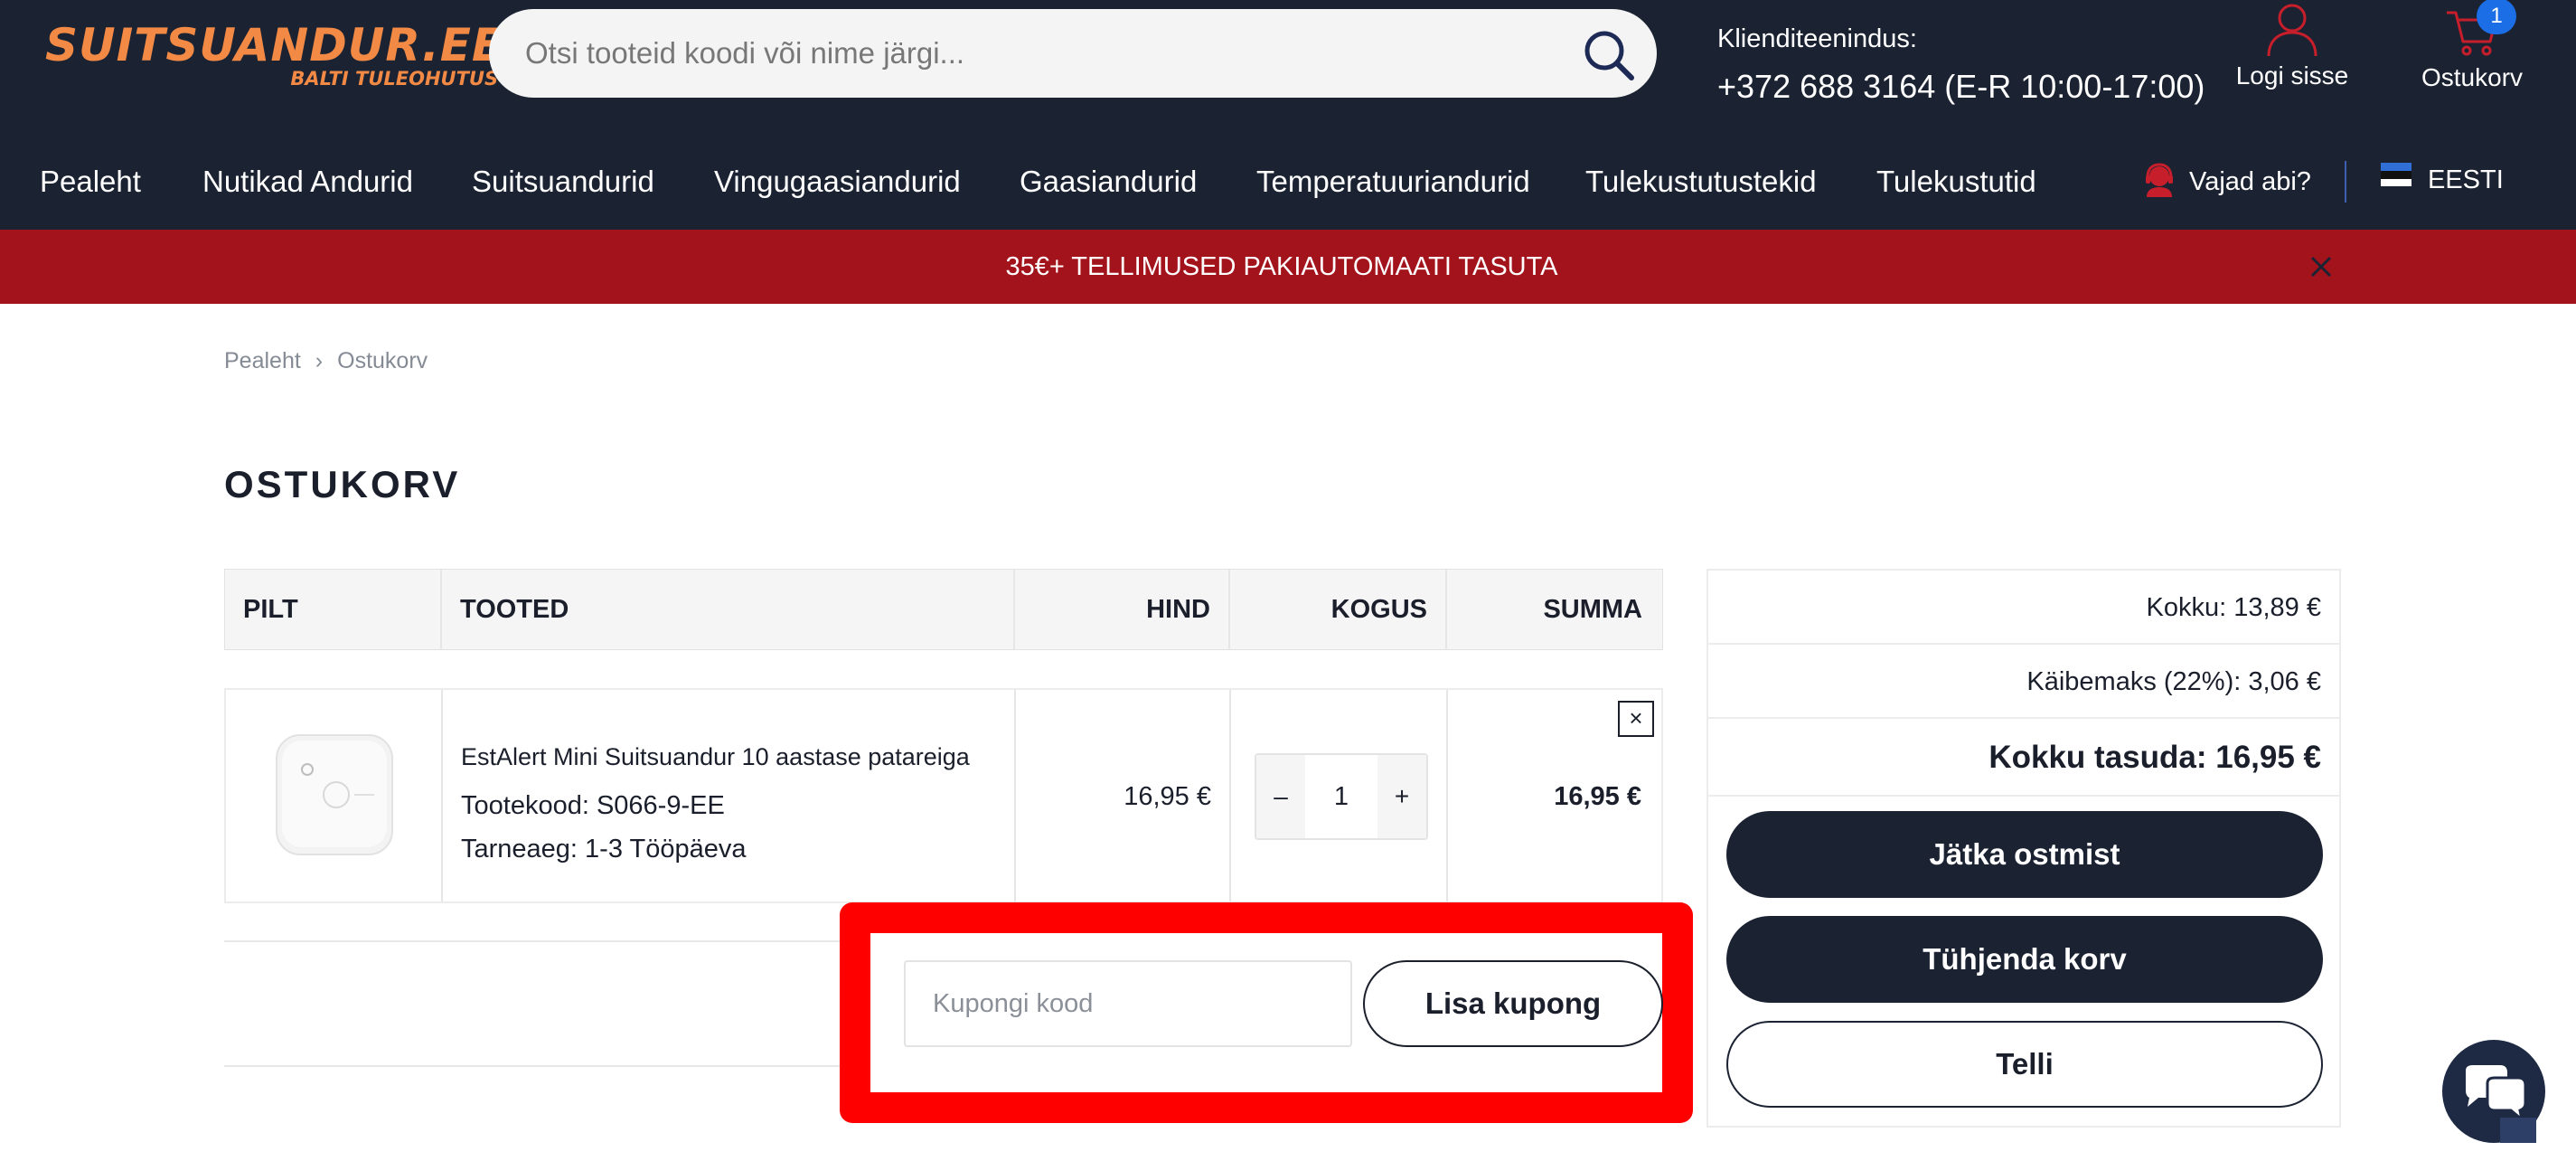  I want to click on cart-link: 1 Ostukorv, so click(2472, 49).